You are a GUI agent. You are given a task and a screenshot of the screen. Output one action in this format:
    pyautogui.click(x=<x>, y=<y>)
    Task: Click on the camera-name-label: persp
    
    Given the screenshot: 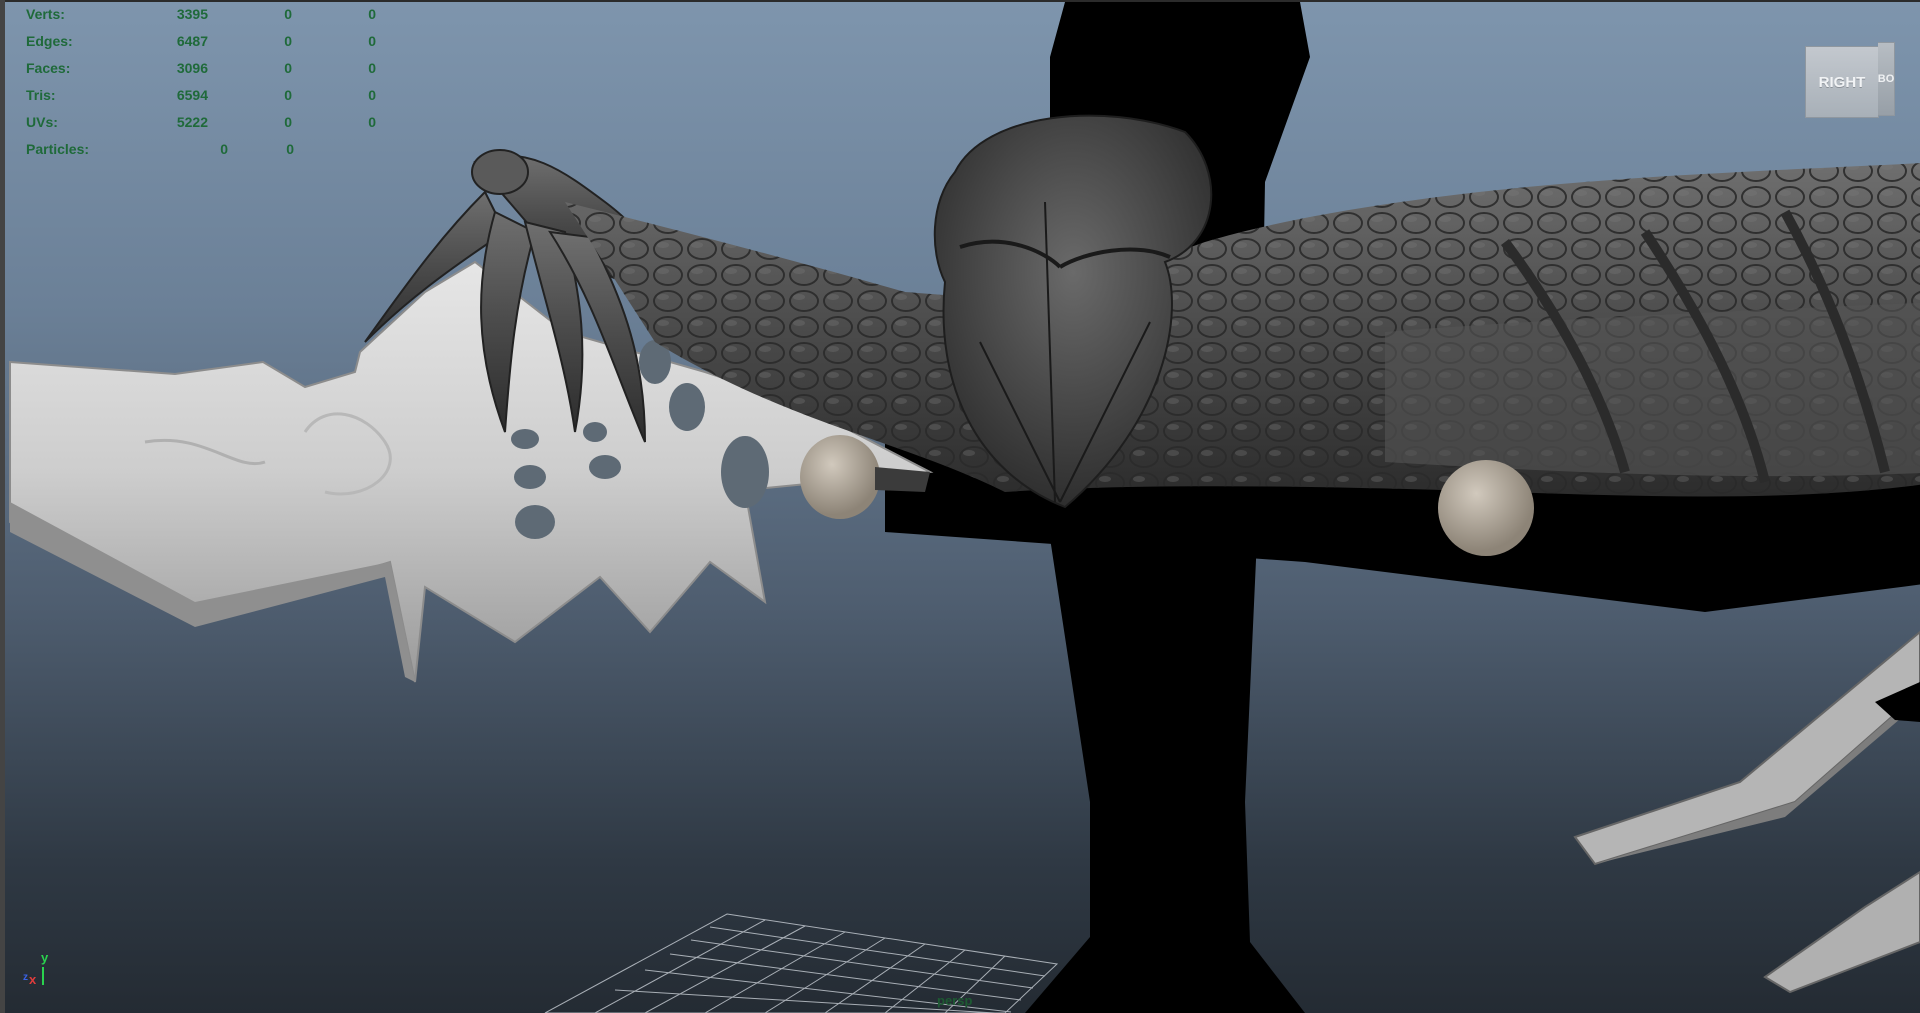 What is the action you would take?
    pyautogui.click(x=955, y=1000)
    